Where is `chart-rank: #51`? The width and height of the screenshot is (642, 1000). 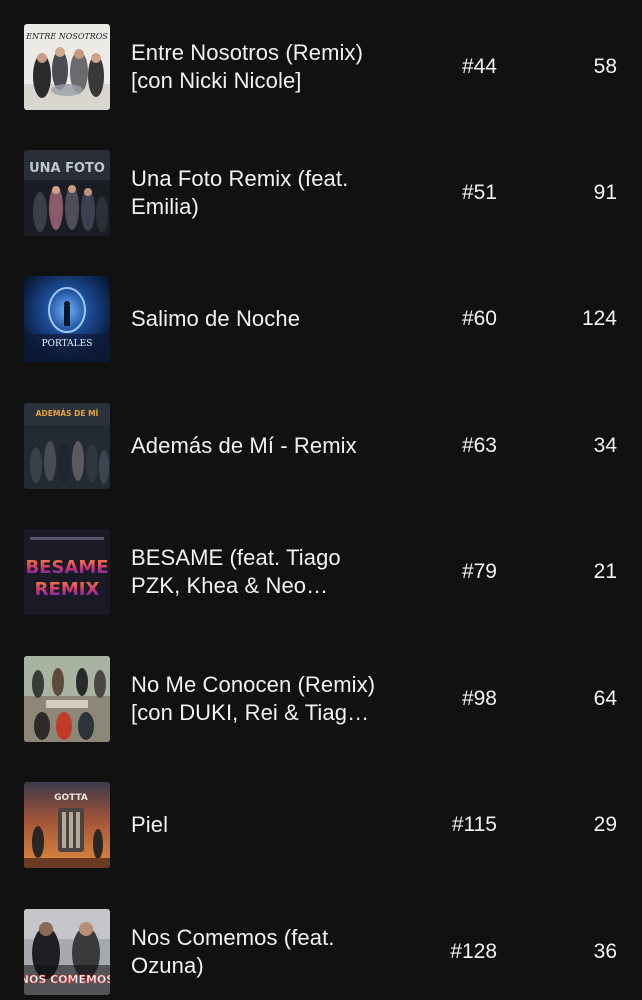
chart-rank: #51 is located at coordinates (479, 192).